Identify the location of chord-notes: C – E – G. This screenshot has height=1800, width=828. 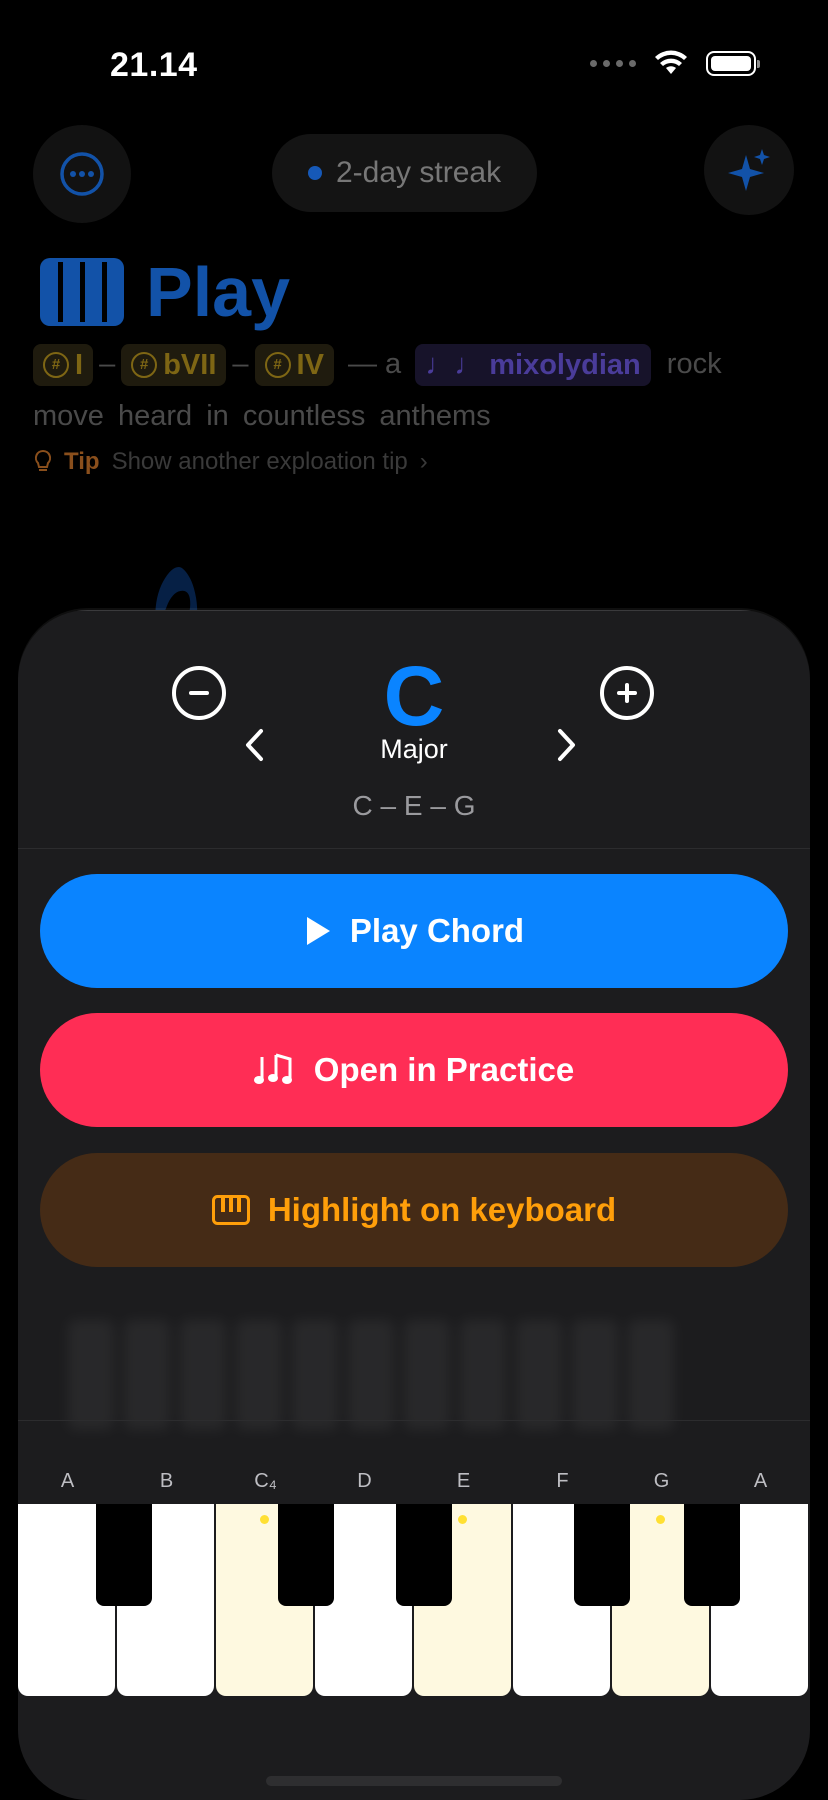
(414, 805).